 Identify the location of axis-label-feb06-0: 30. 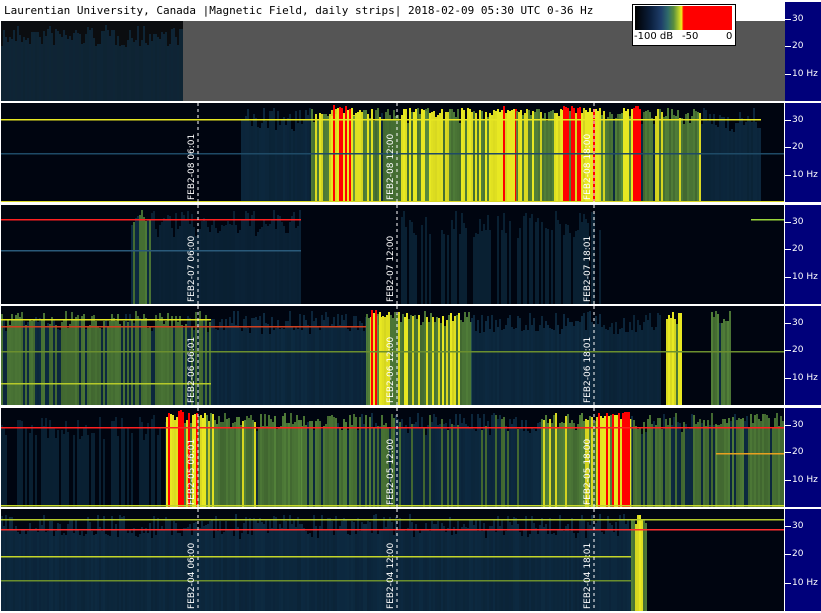
(798, 323).